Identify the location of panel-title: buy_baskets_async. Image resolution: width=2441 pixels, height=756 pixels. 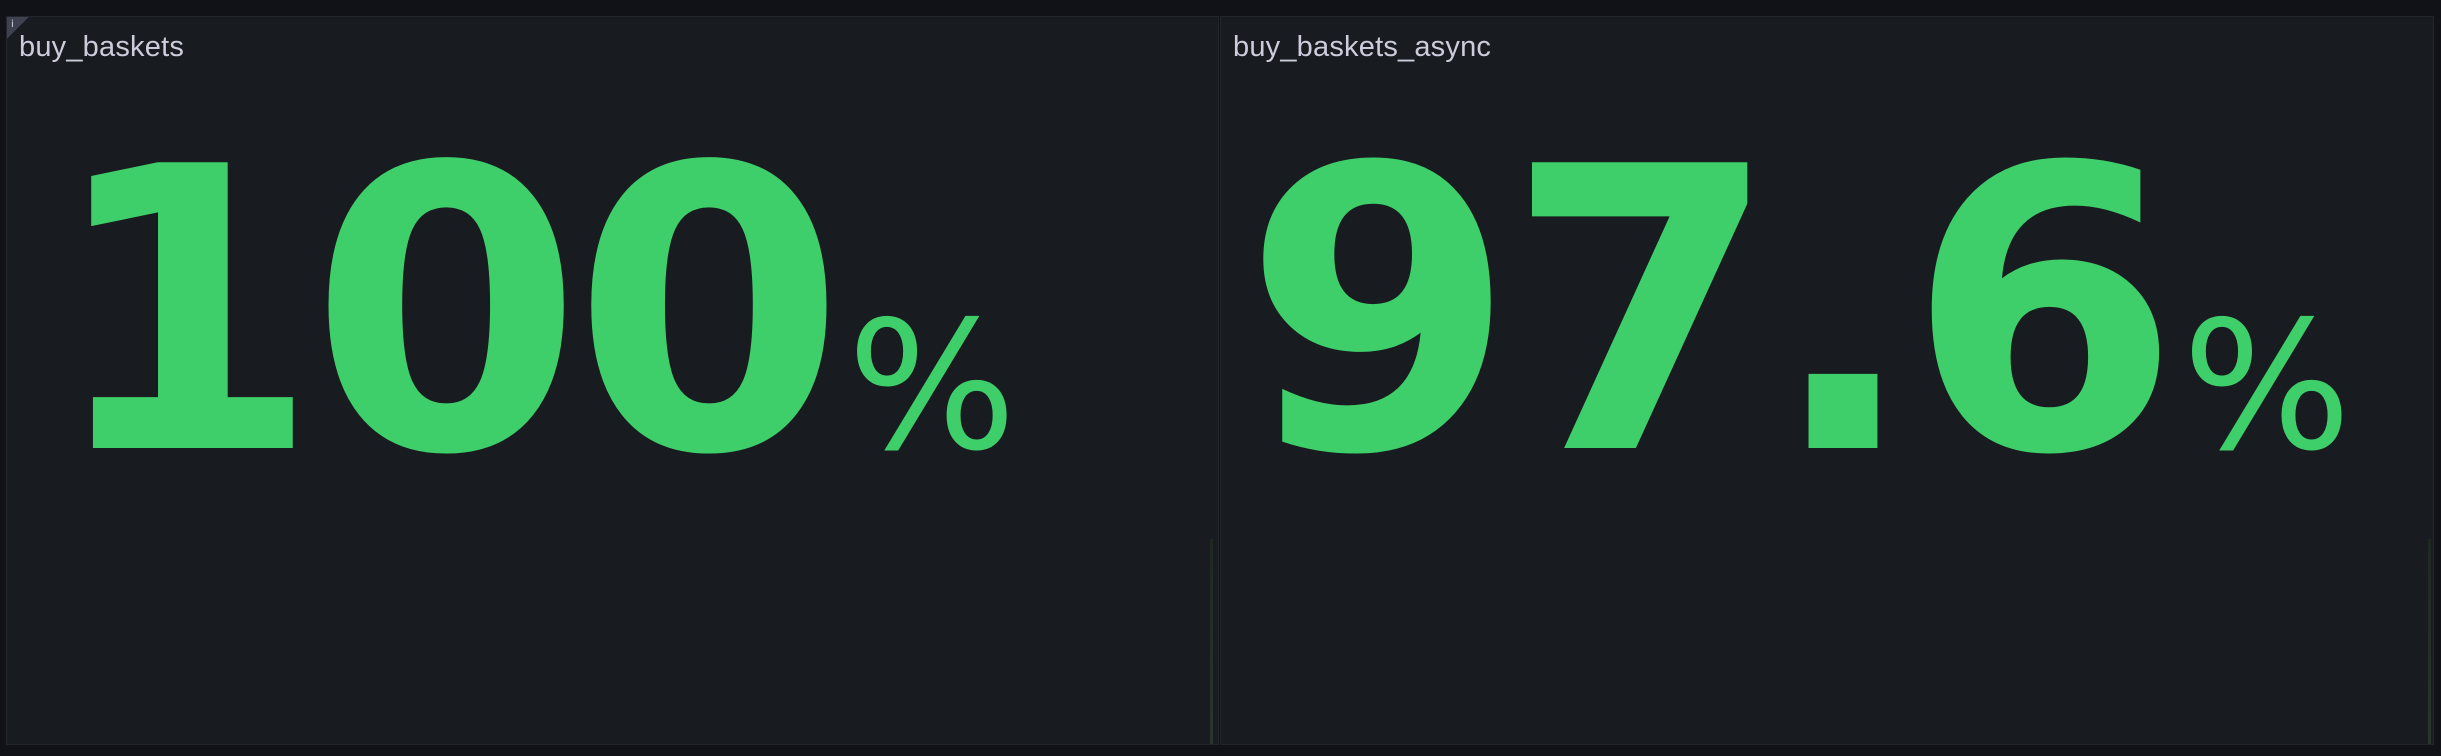
(1362, 47).